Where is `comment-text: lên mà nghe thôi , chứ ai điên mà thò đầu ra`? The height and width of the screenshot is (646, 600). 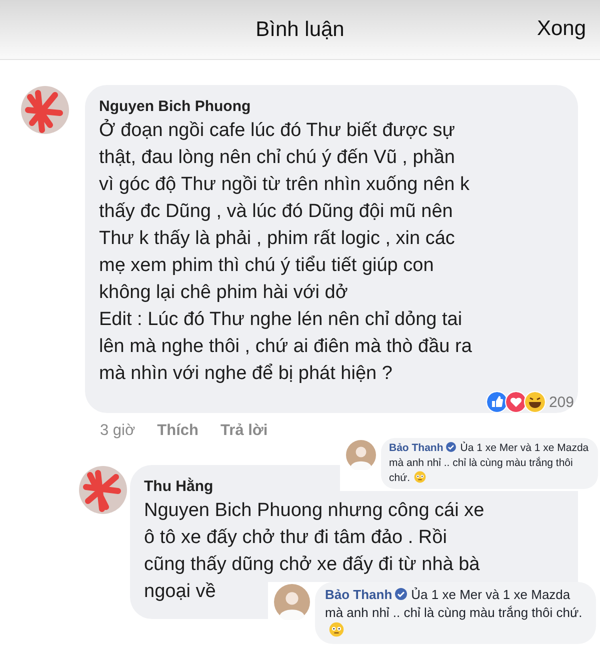 comment-text: lên mà nghe thôi , chứ ai điên mà thò đầu ra is located at coordinates (285, 347).